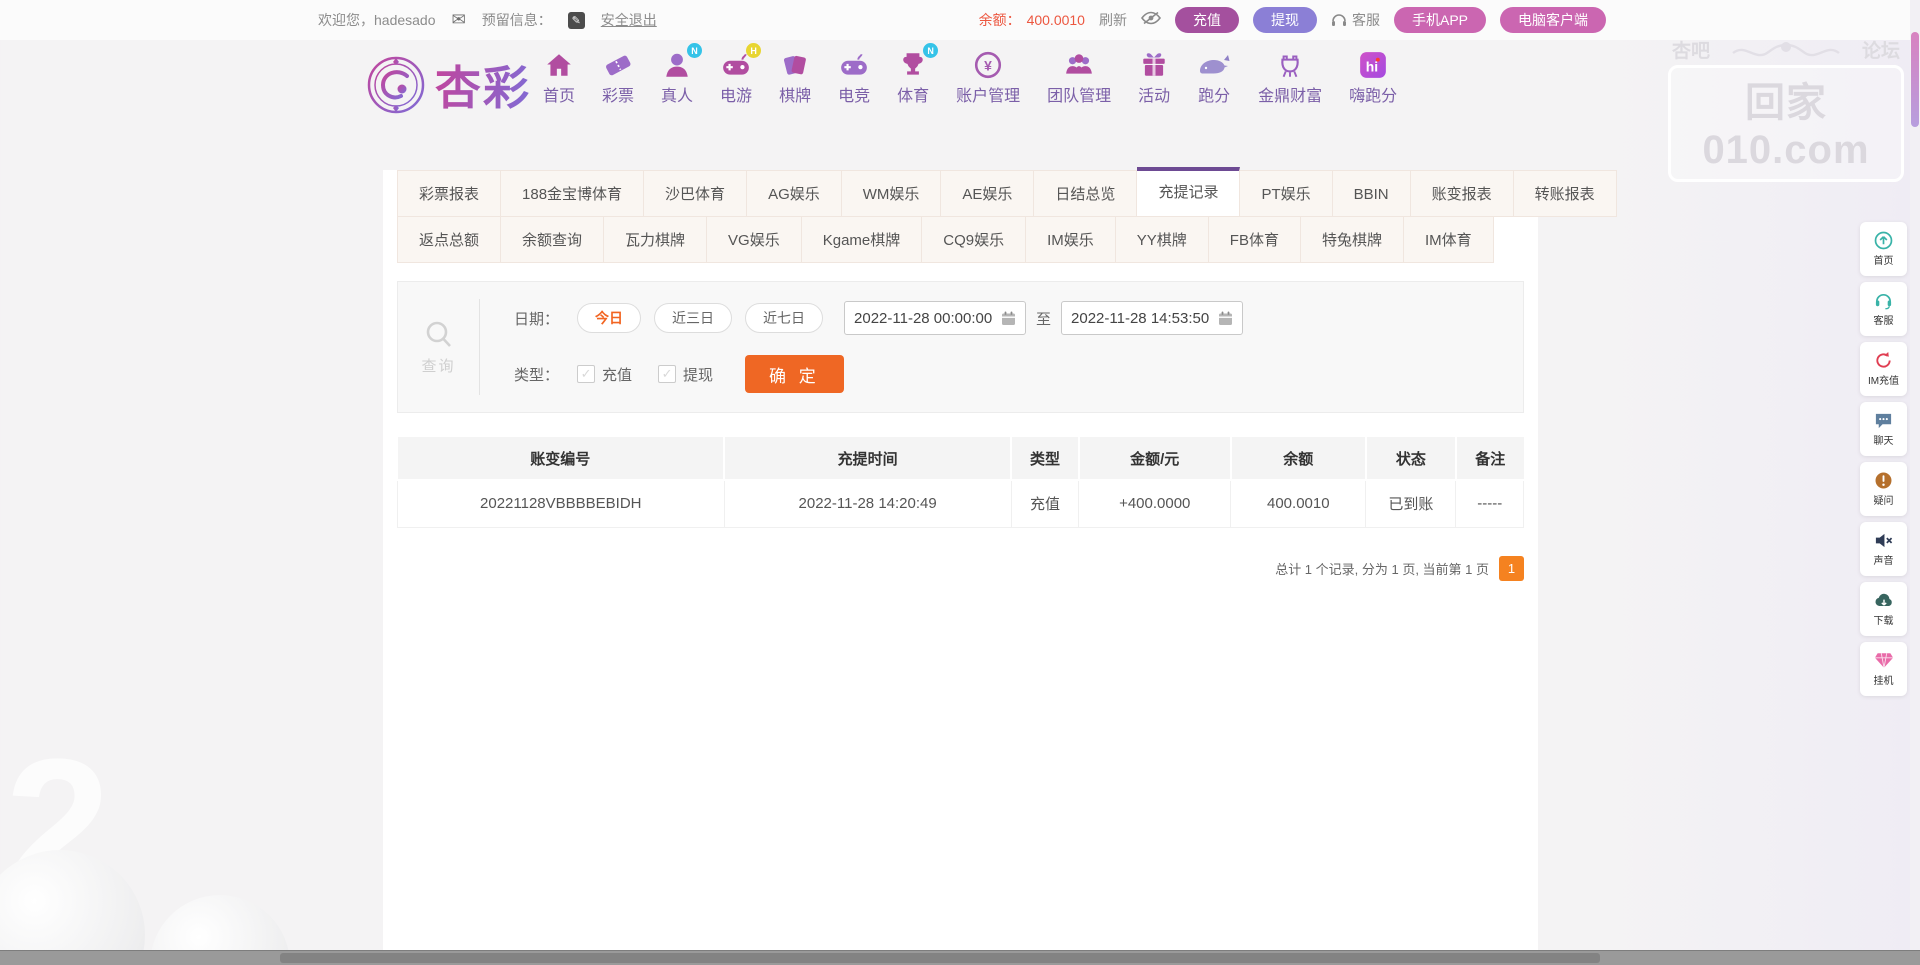 The height and width of the screenshot is (965, 1920). I want to click on quick-3days: 近三日, so click(693, 318).